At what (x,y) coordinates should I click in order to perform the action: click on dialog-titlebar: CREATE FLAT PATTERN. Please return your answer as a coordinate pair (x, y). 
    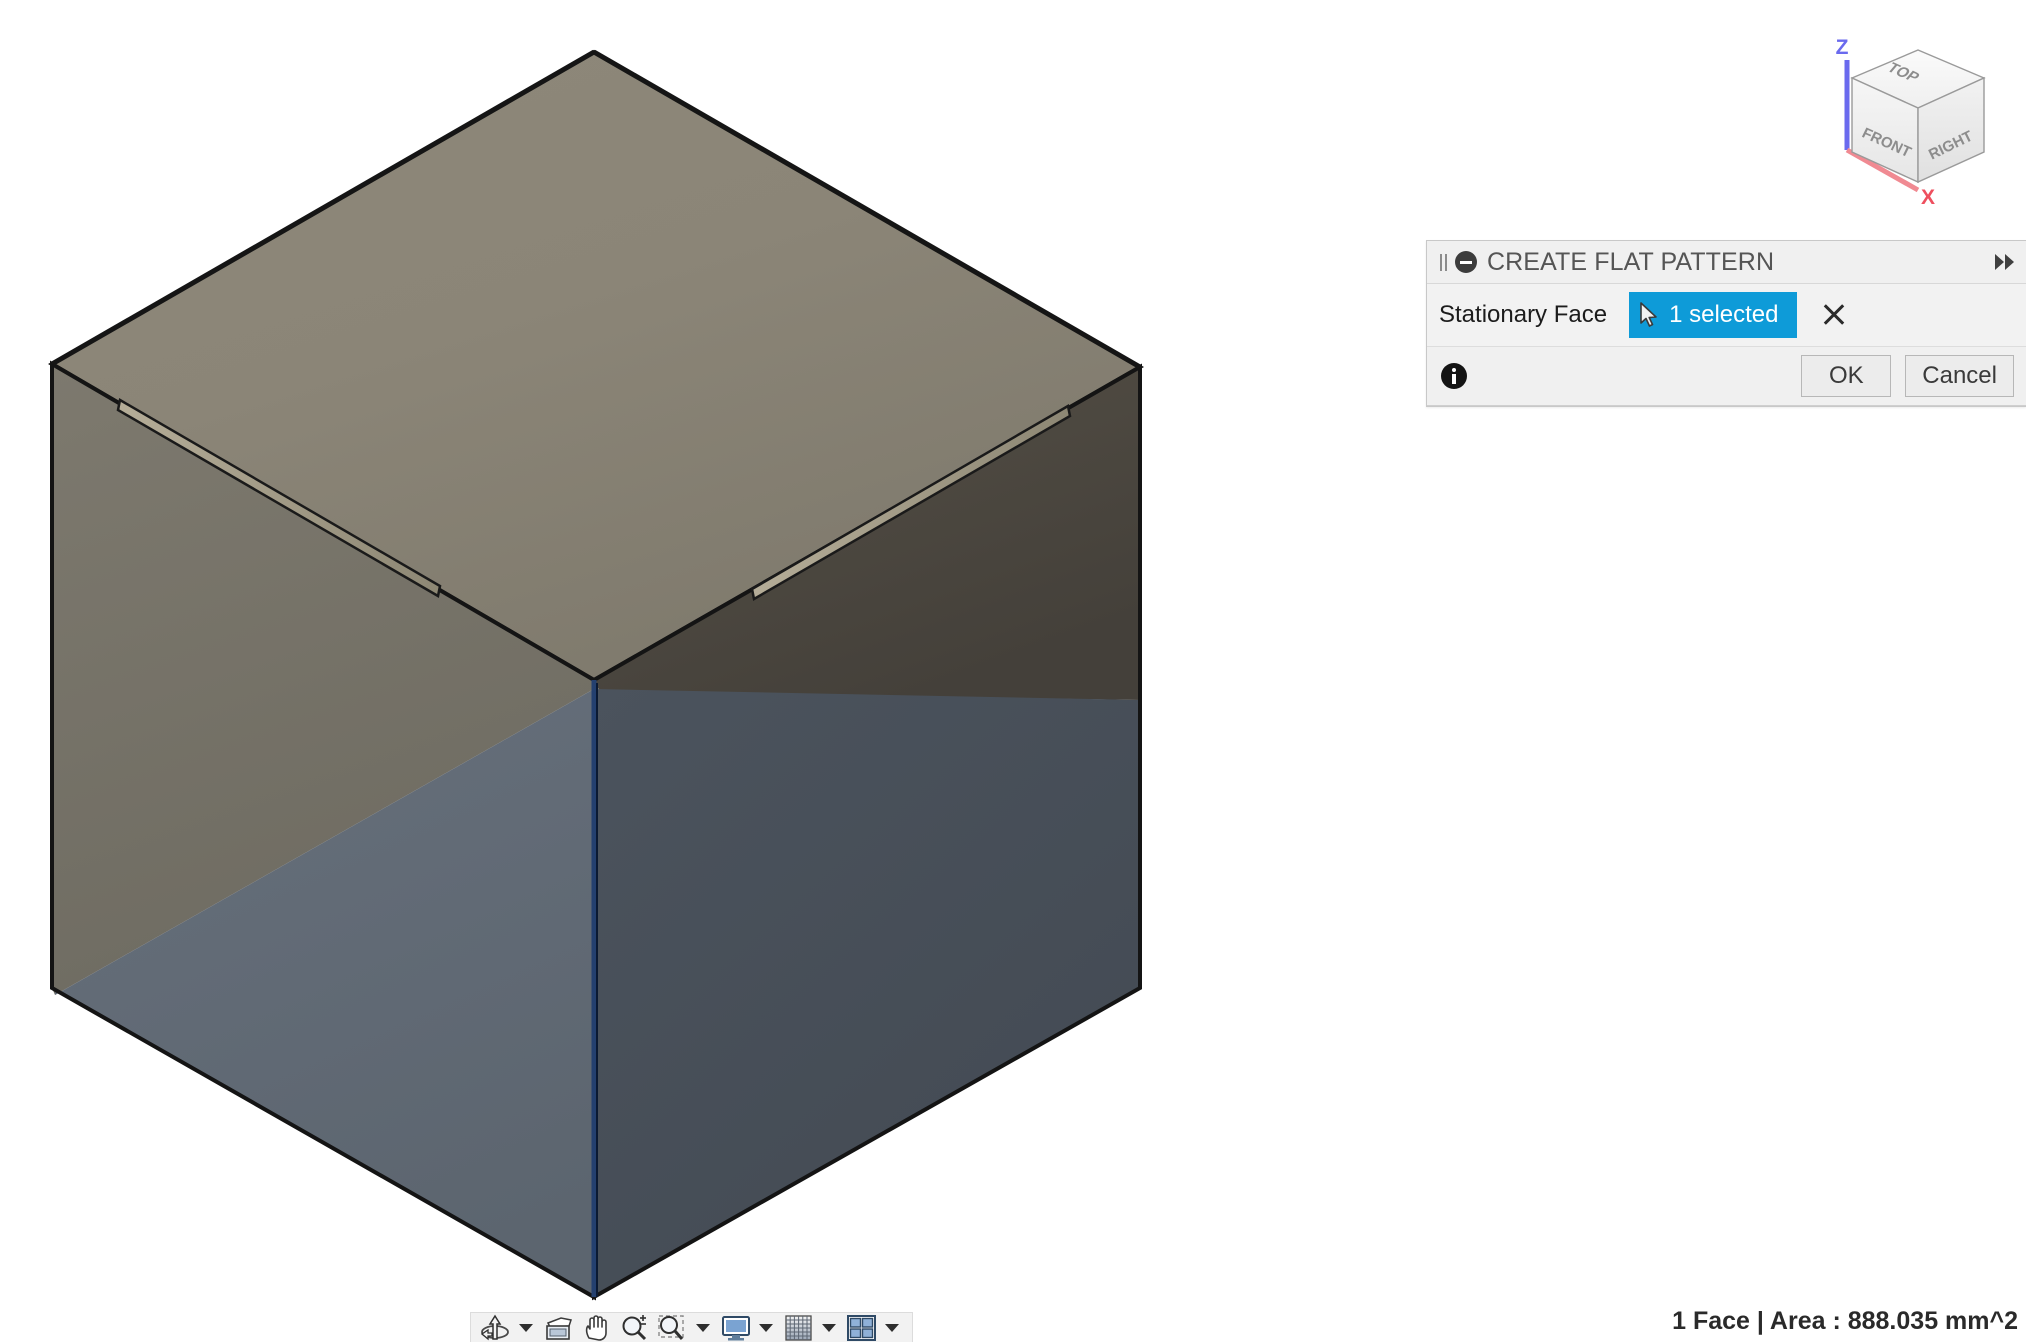
    Looking at the image, I should click on (1726, 262).